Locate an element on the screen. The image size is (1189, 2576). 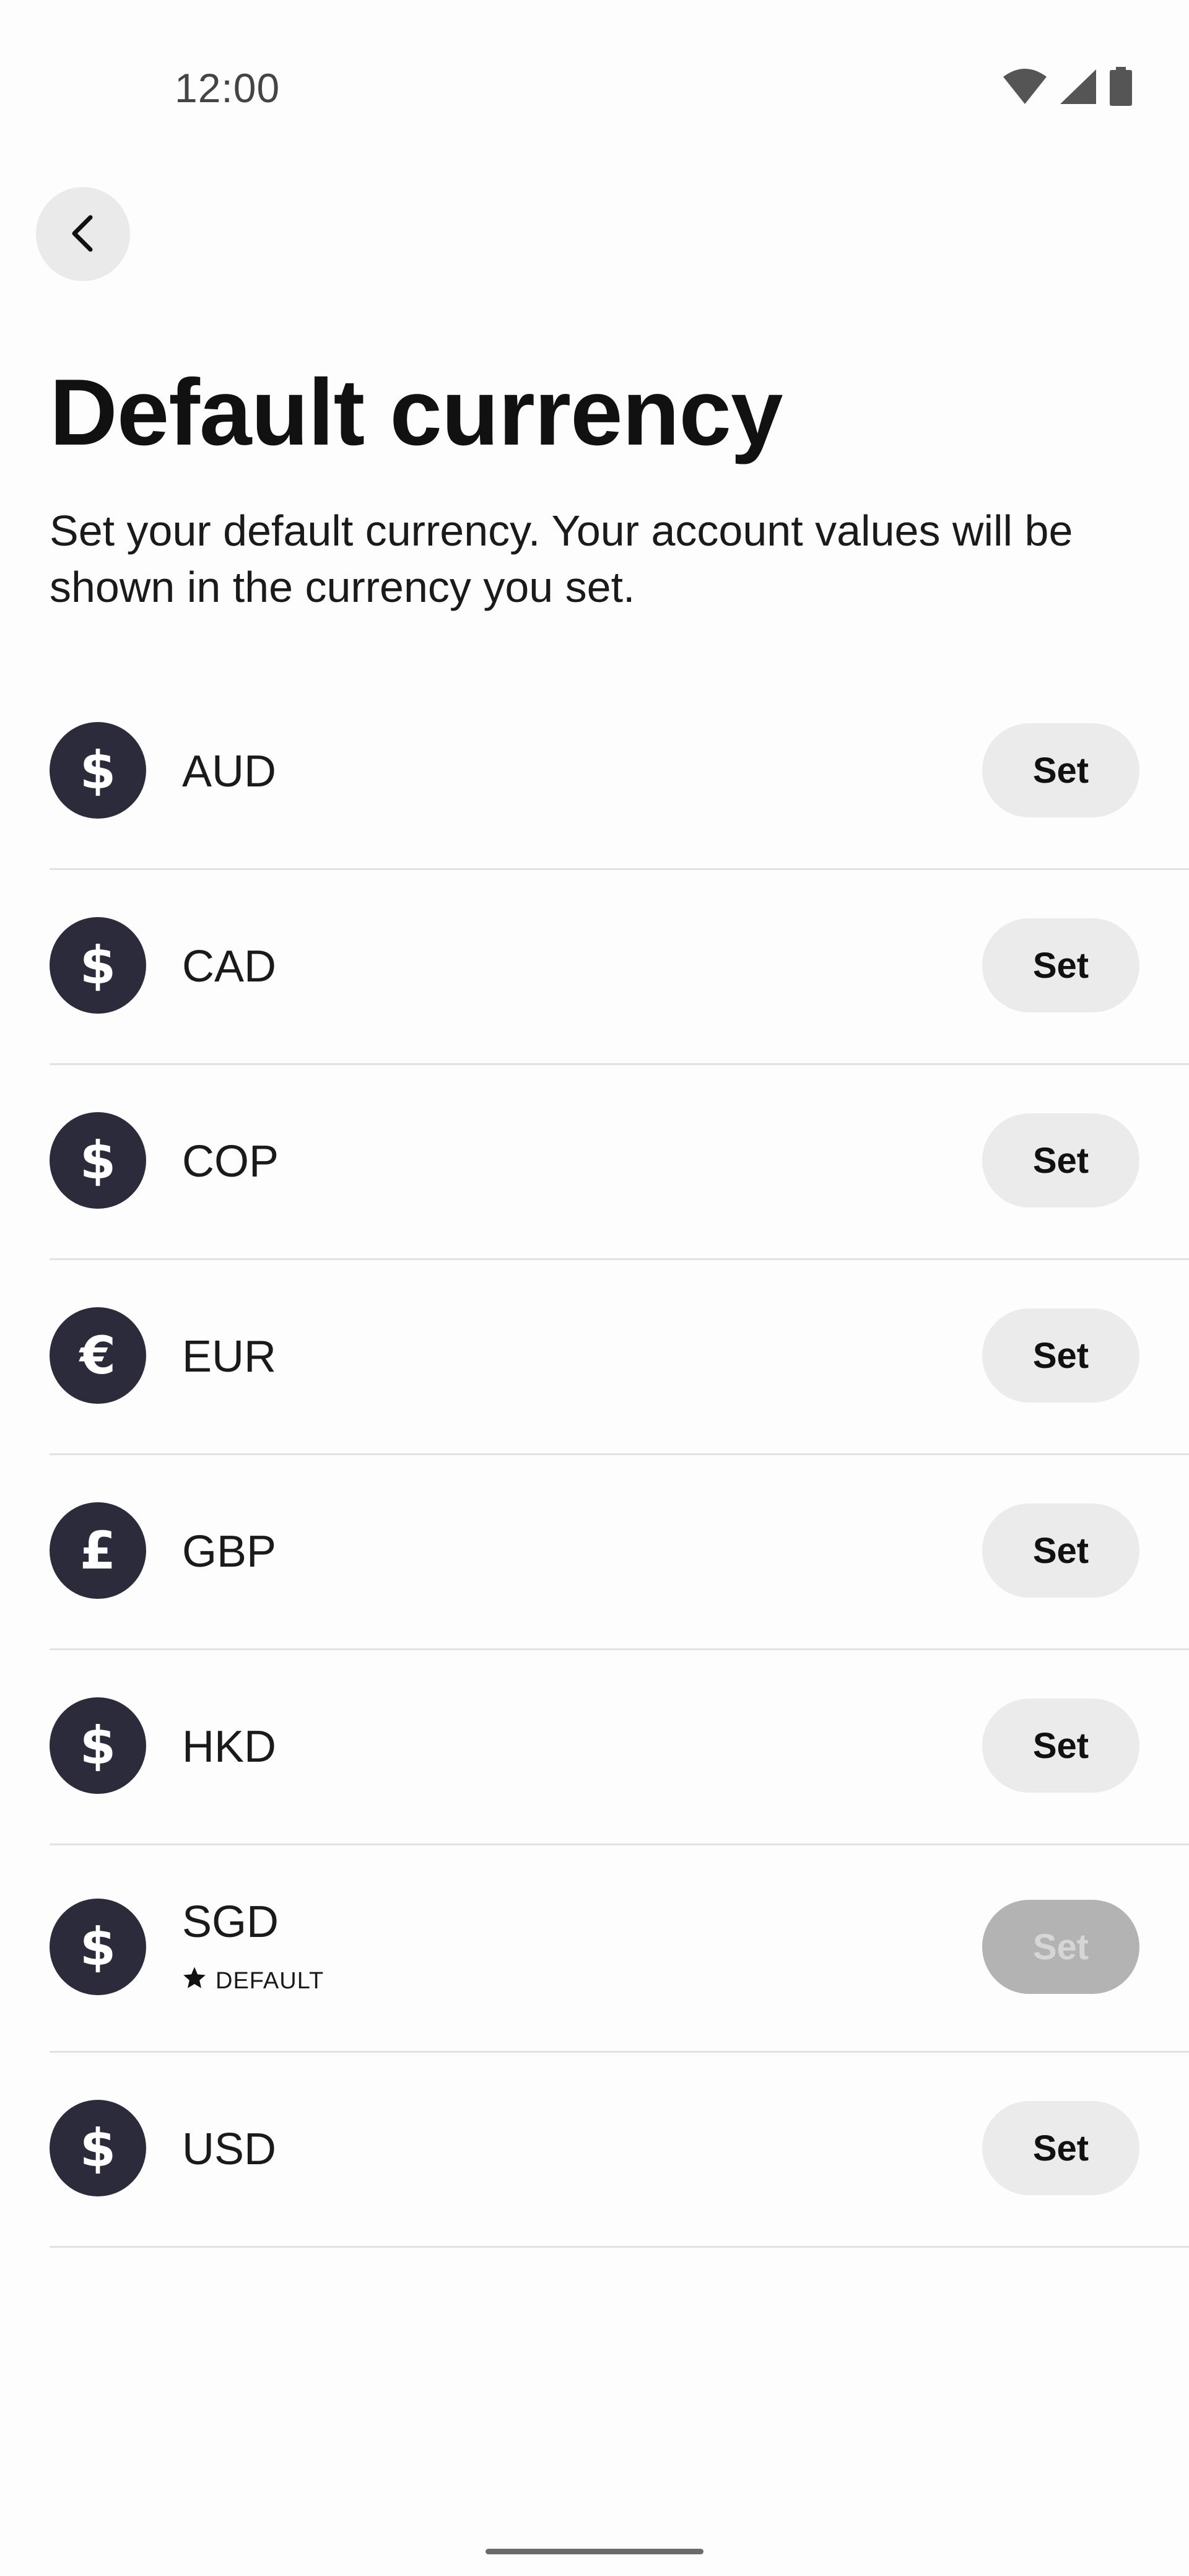
currency-code: GBP is located at coordinates (229, 1552).